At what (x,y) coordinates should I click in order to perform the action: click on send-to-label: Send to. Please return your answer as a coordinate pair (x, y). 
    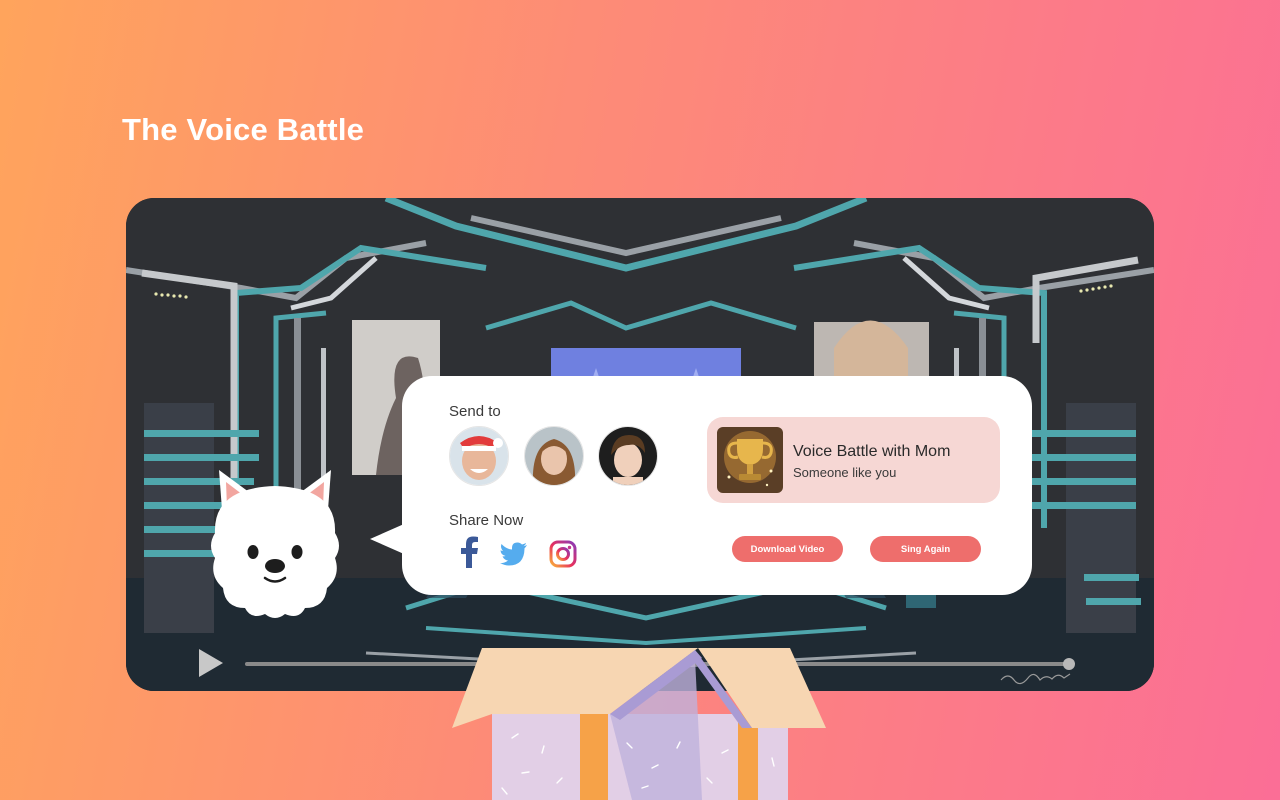
    Looking at the image, I should click on (475, 411).